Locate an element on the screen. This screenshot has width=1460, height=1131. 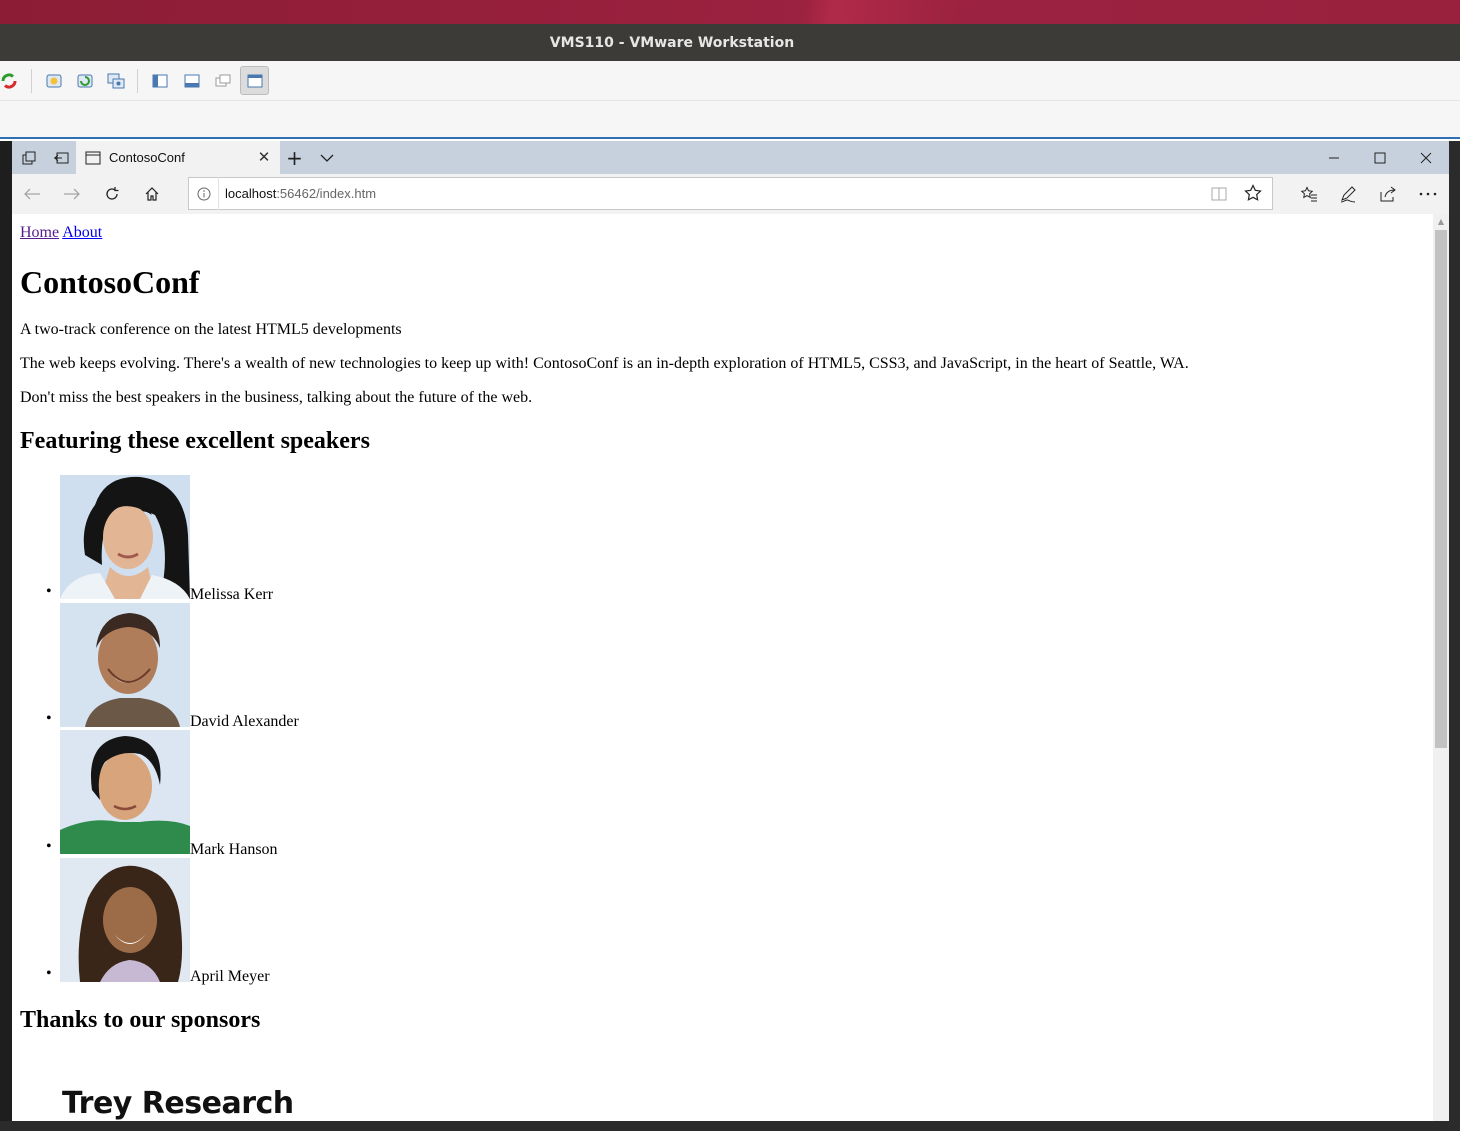
guest-desktop-left-edge is located at coordinates (6, 636).